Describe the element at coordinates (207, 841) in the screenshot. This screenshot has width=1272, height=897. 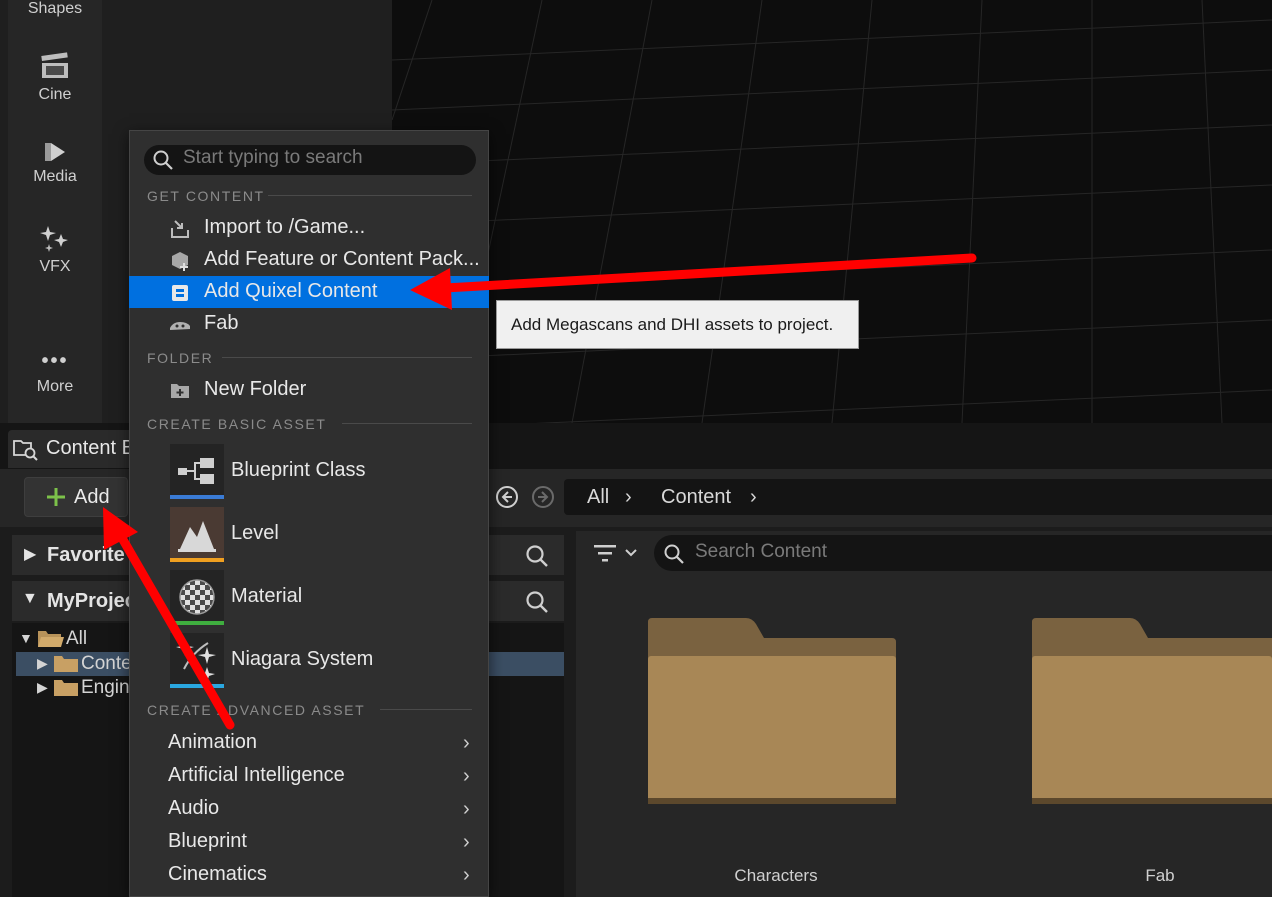
I see `menu-item-label: Blueprint` at that location.